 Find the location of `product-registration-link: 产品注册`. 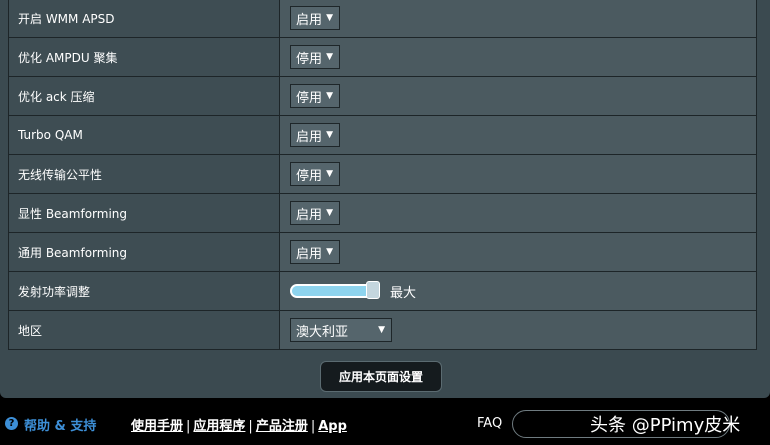

product-registration-link: 产品注册 is located at coordinates (282, 426).